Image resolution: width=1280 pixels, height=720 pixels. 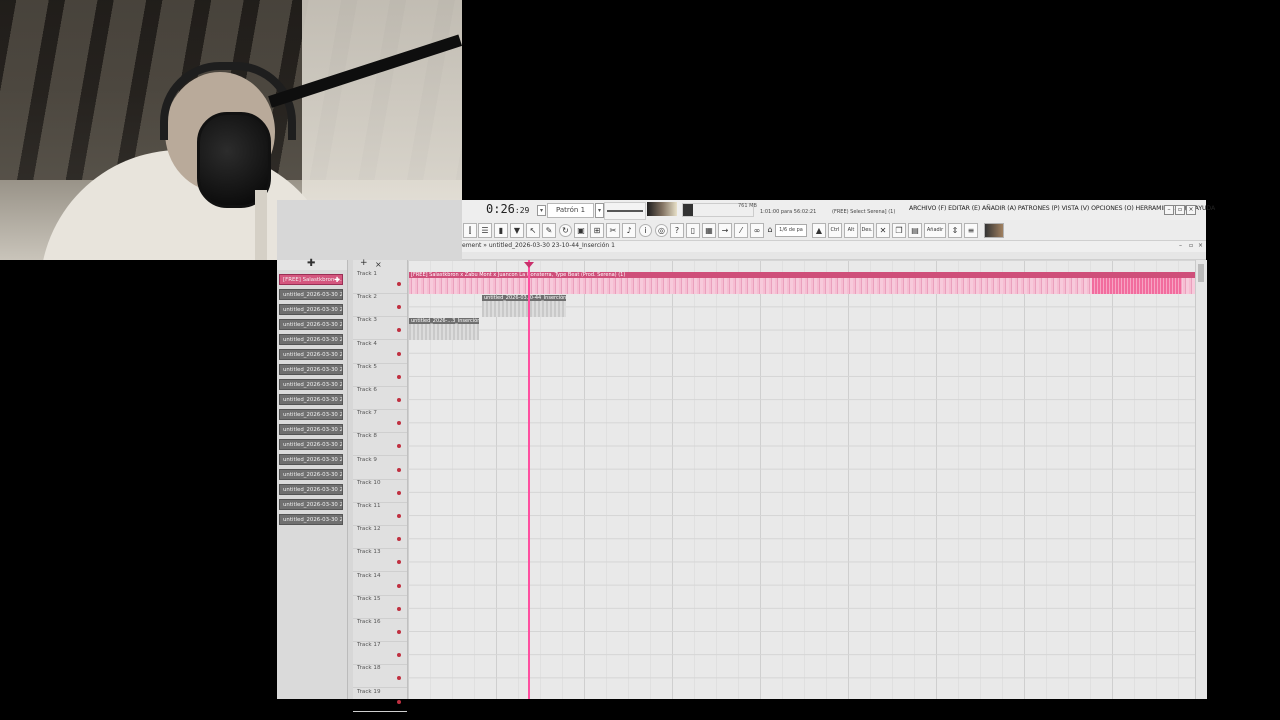 I want to click on track-header: Track 16, so click(x=380, y=630).